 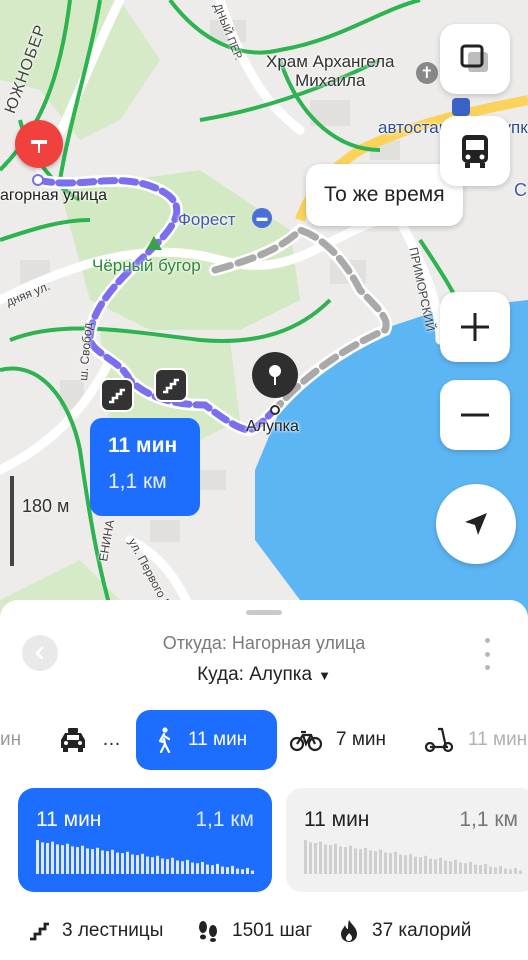 I want to click on tab-prev-mode: ин, so click(x=10, y=740).